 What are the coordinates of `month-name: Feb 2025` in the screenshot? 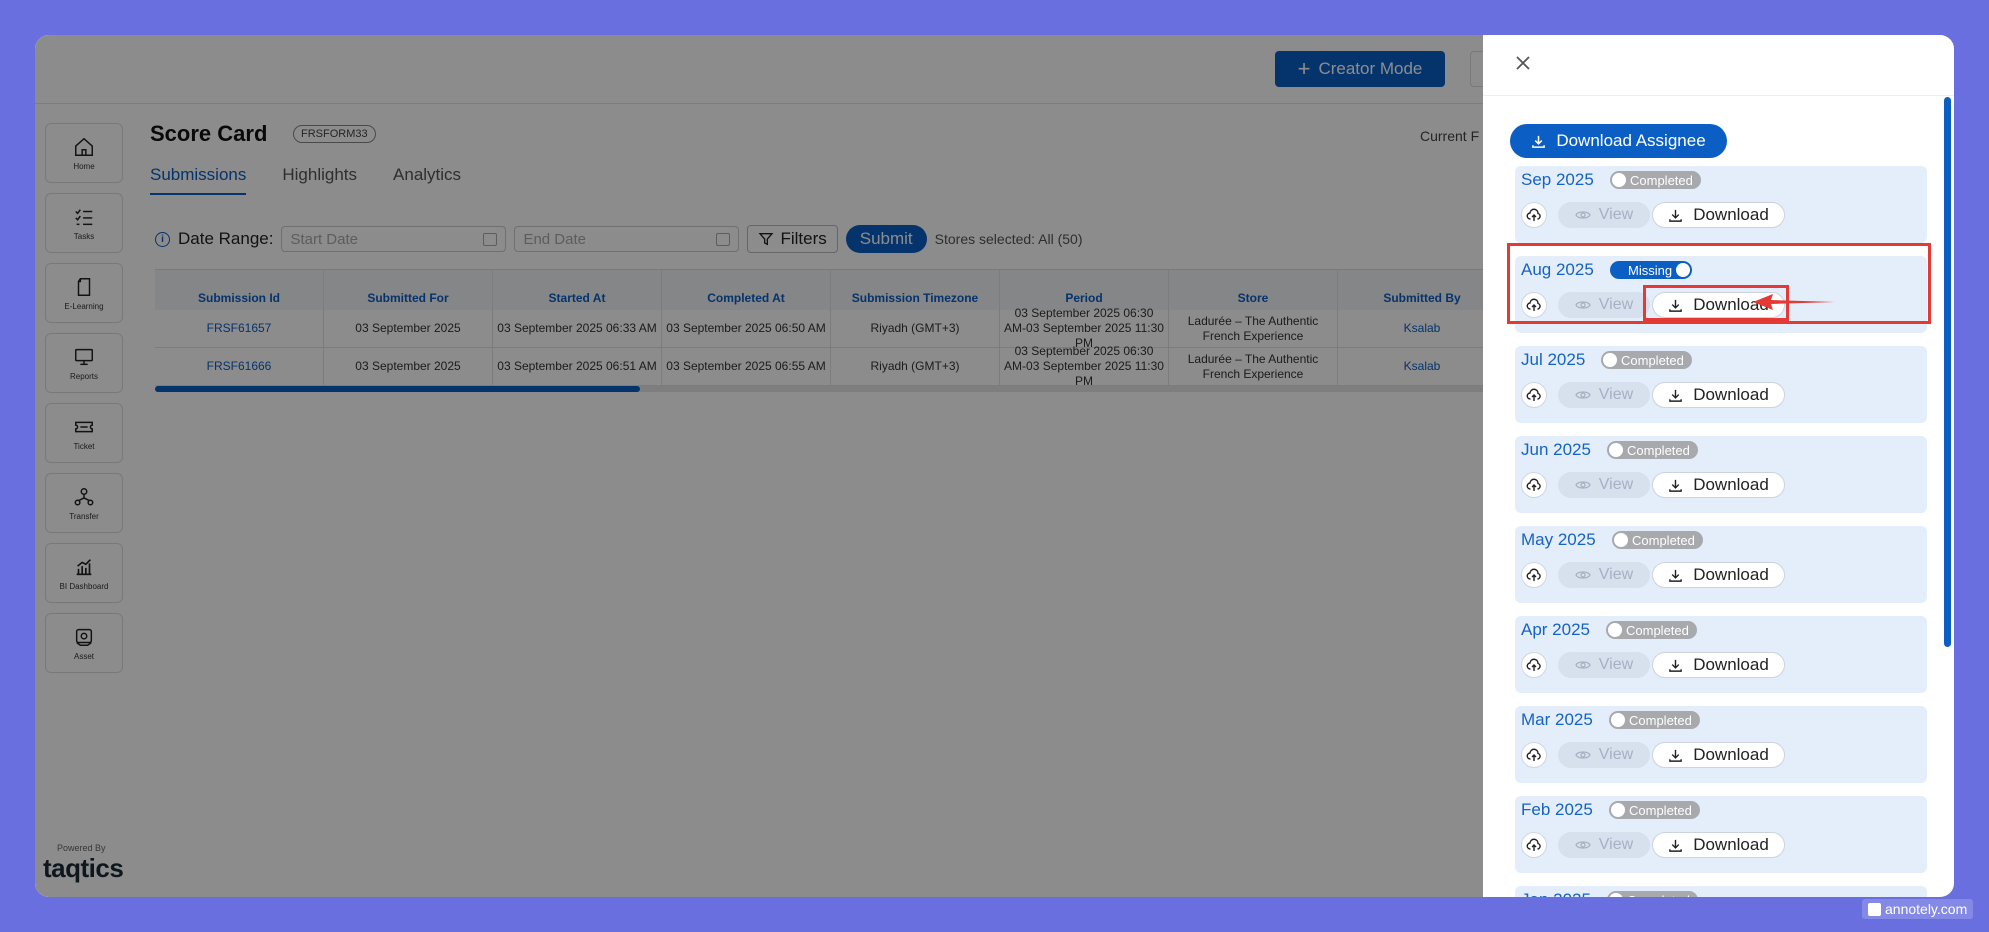 It's located at (1557, 809).